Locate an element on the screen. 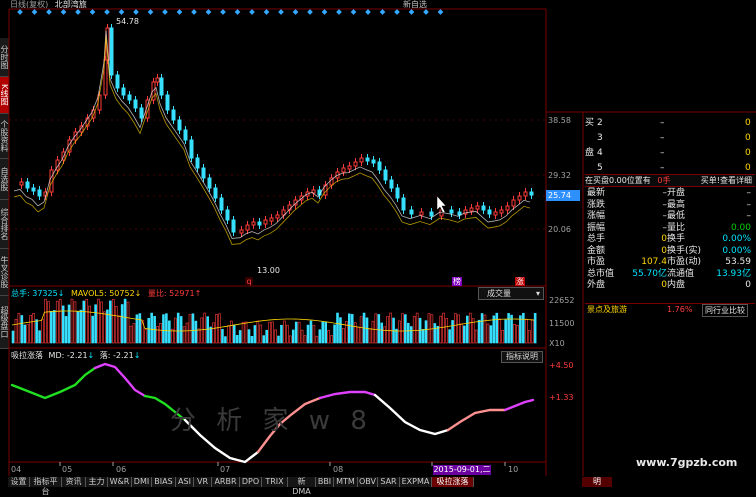 This screenshot has height=497, width=756. buy-bar-link: 买单!查看详细 is located at coordinates (726, 180).